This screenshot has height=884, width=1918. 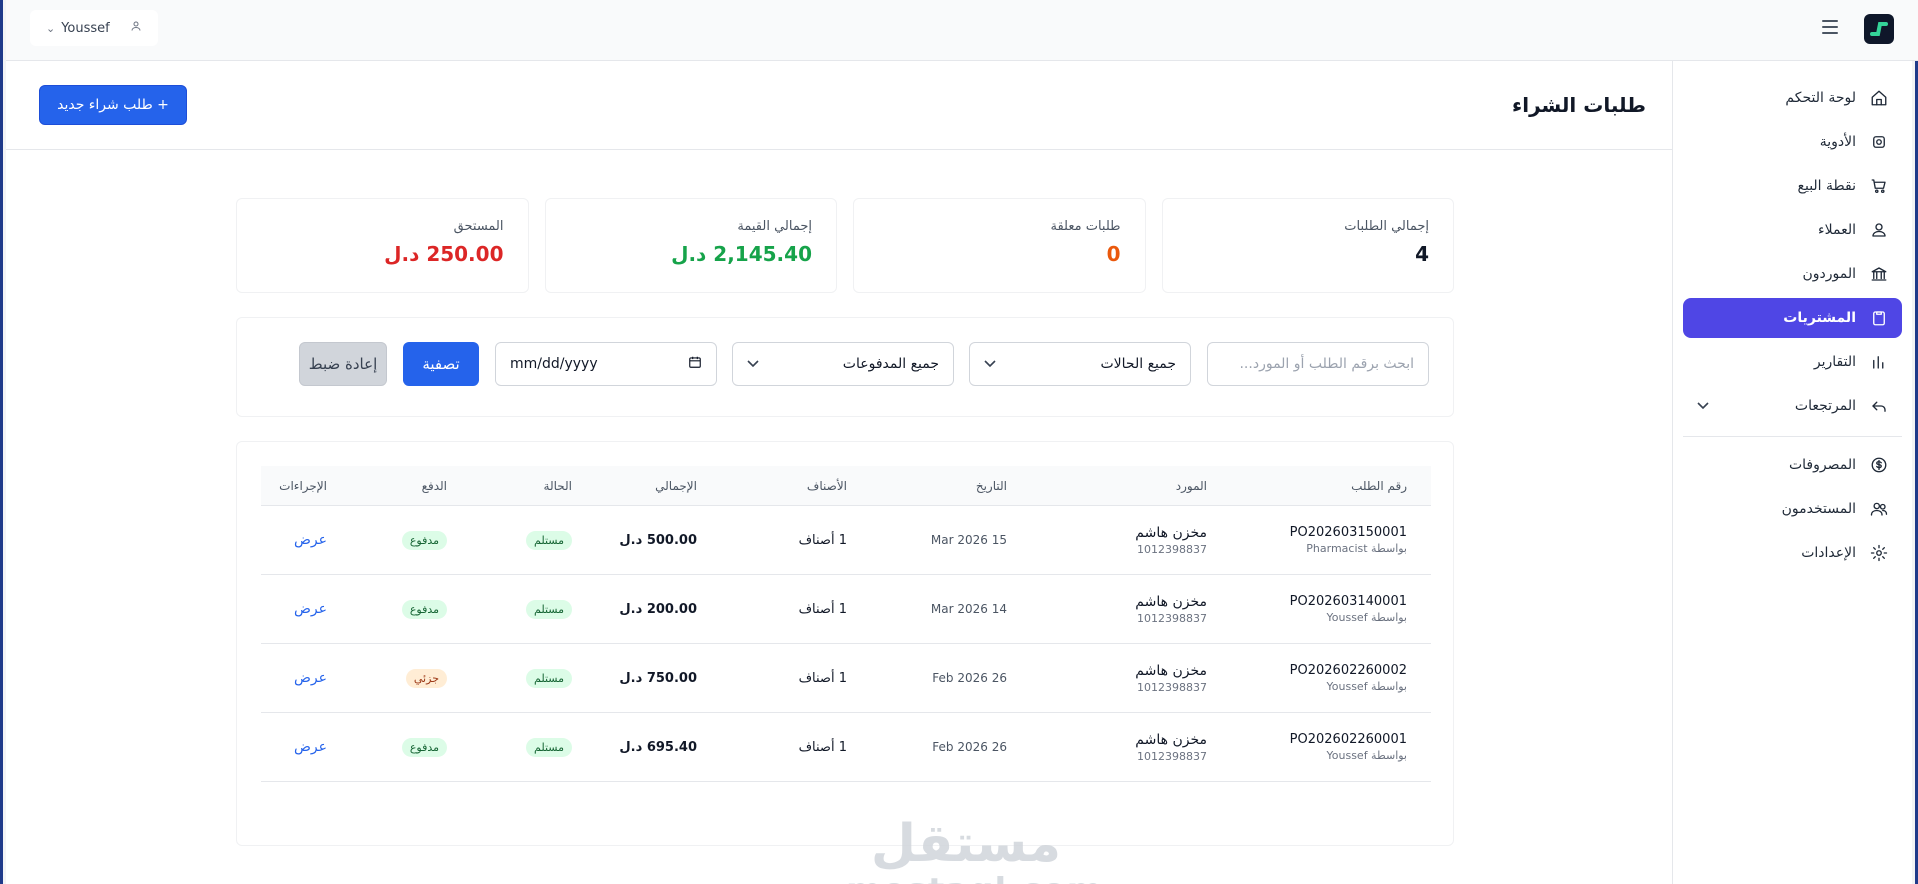 I want to click on clipboard-icon, so click(x=1879, y=318).